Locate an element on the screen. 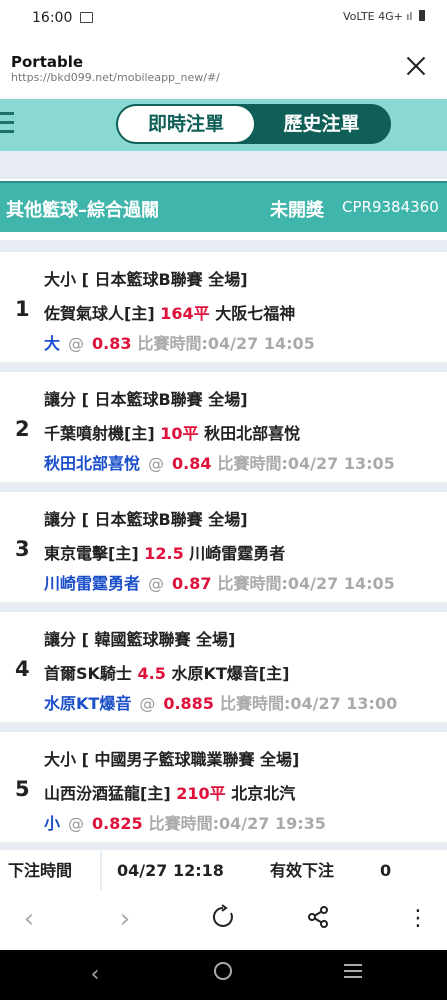  bet-summary: 下注時間 04/27 12:18 有效下注 0 is located at coordinates (223, 870).